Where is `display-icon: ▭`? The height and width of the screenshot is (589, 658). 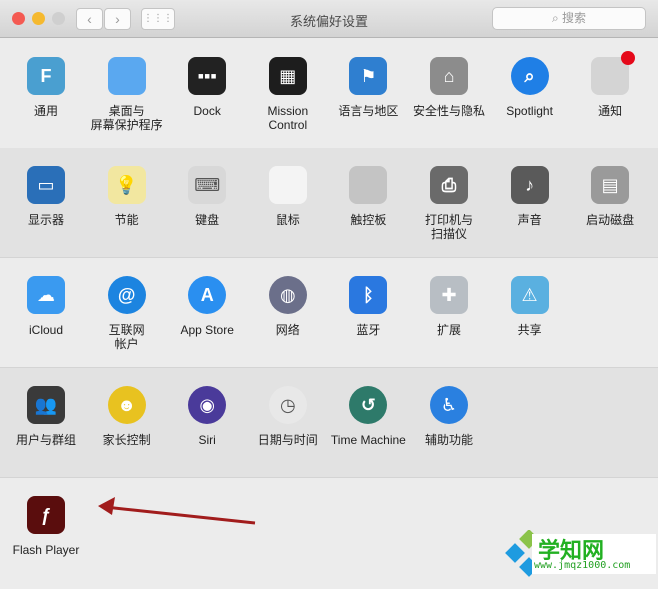 display-icon: ▭ is located at coordinates (46, 185).